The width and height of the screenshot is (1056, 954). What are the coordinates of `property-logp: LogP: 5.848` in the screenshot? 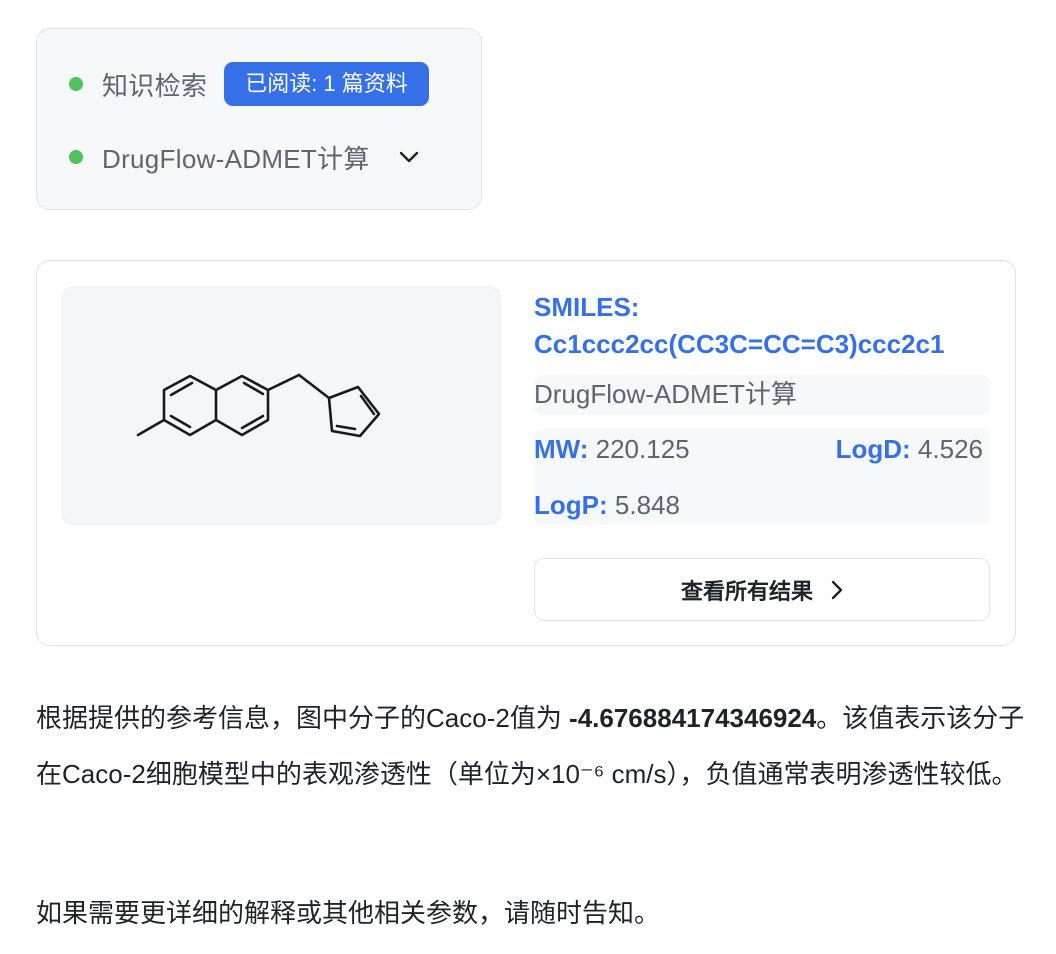 It's located at (607, 505).